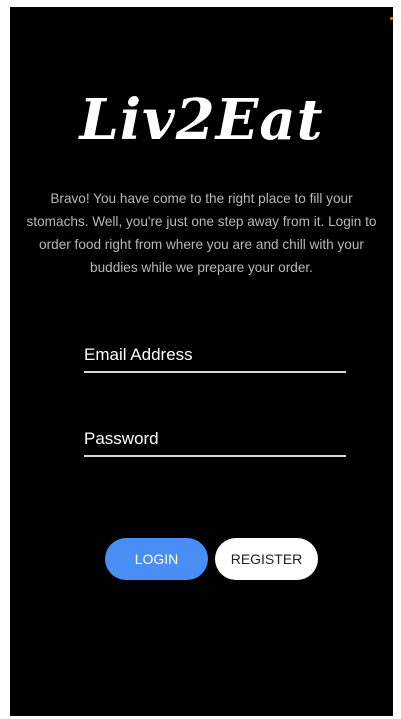 The image size is (401, 719). I want to click on register-button: REGISTER, so click(266, 559).